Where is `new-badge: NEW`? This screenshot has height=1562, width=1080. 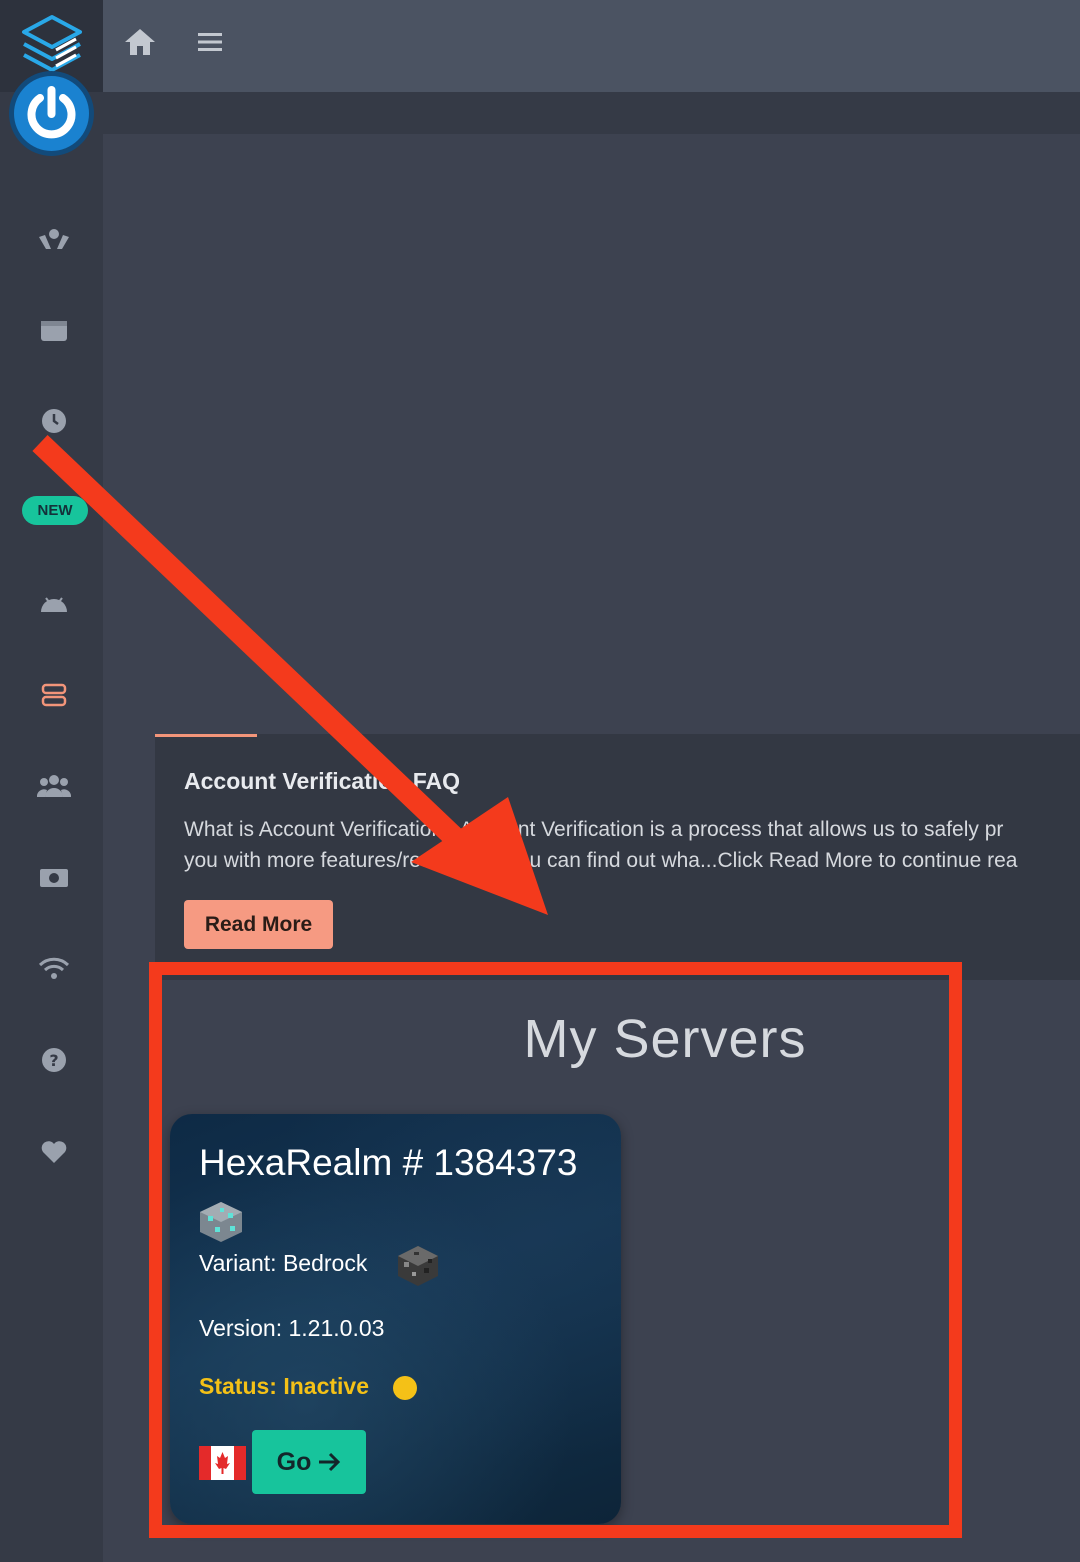
new-badge: NEW is located at coordinates (55, 510).